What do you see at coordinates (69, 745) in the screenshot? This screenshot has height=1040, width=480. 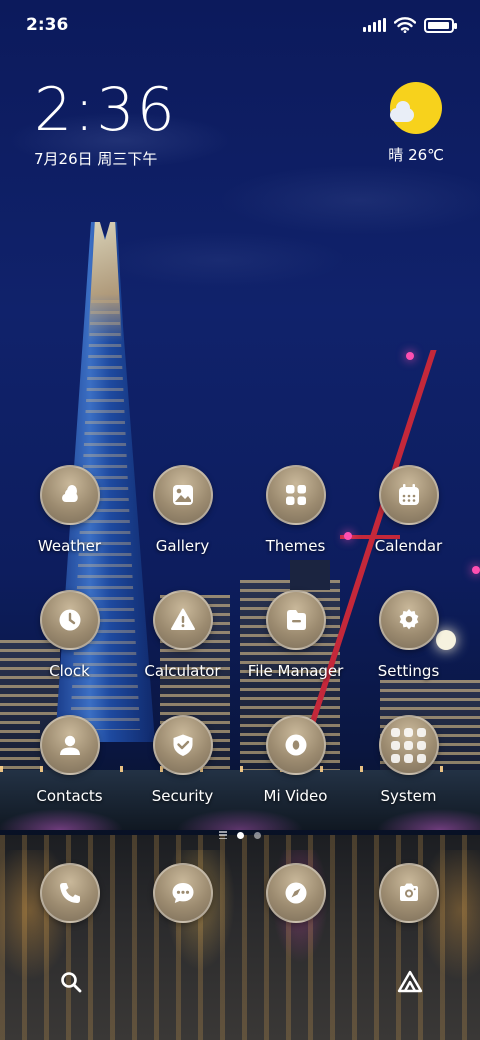 I see `contacts-icon` at bounding box center [69, 745].